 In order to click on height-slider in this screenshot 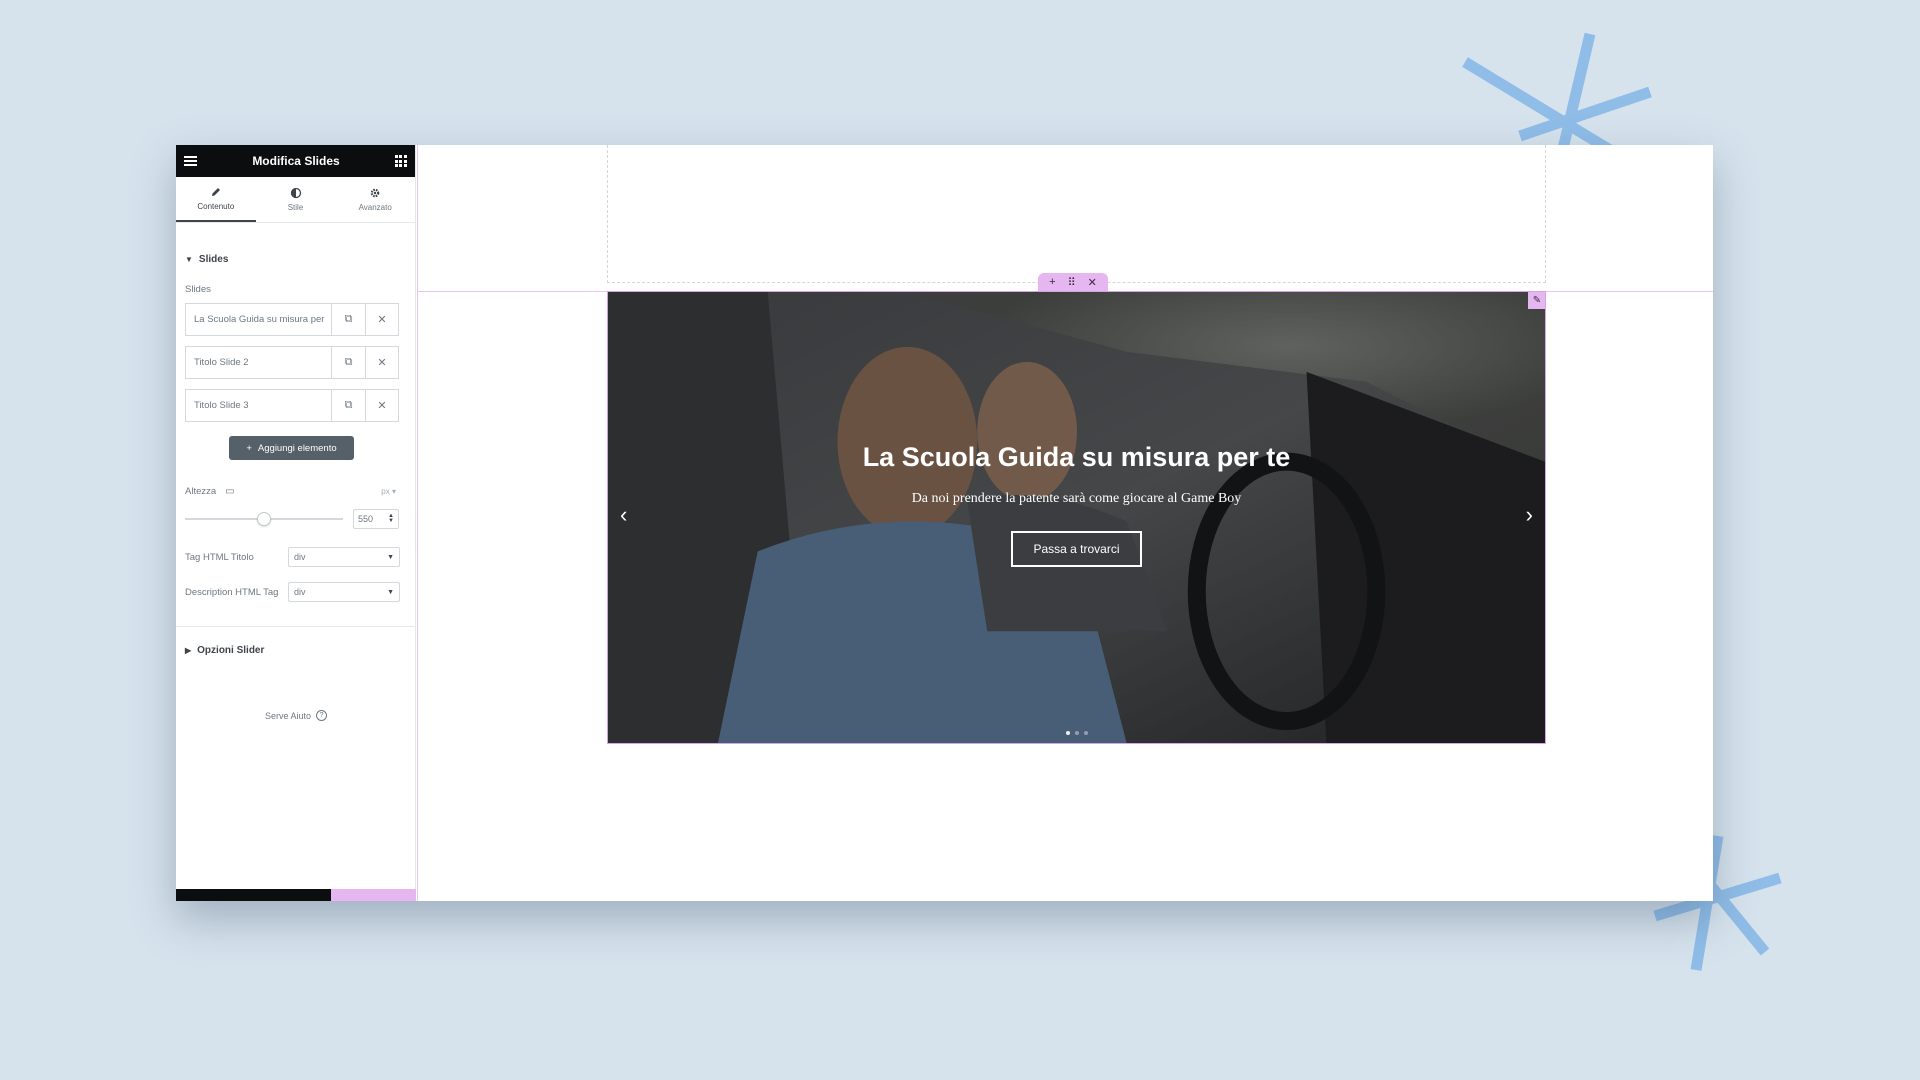, I will do `click(264, 519)`.